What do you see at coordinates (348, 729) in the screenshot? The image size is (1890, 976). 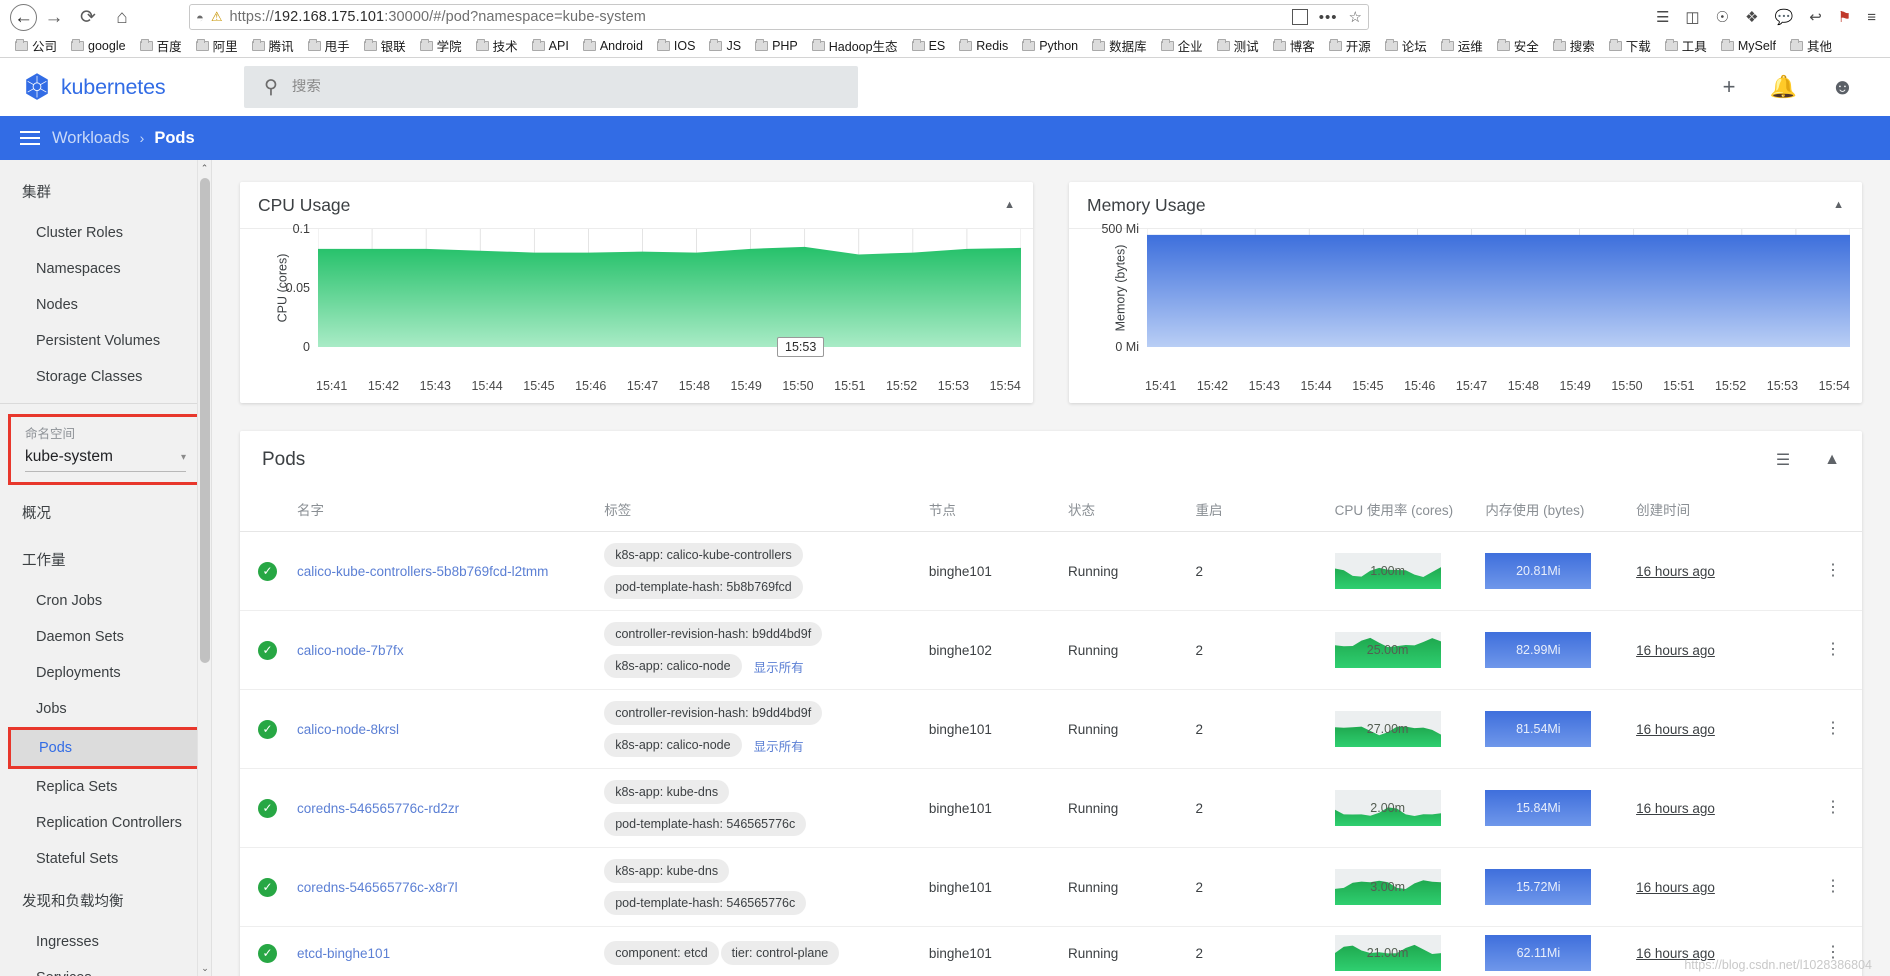 I see `pod-name-link: calico-node-8krsl` at bounding box center [348, 729].